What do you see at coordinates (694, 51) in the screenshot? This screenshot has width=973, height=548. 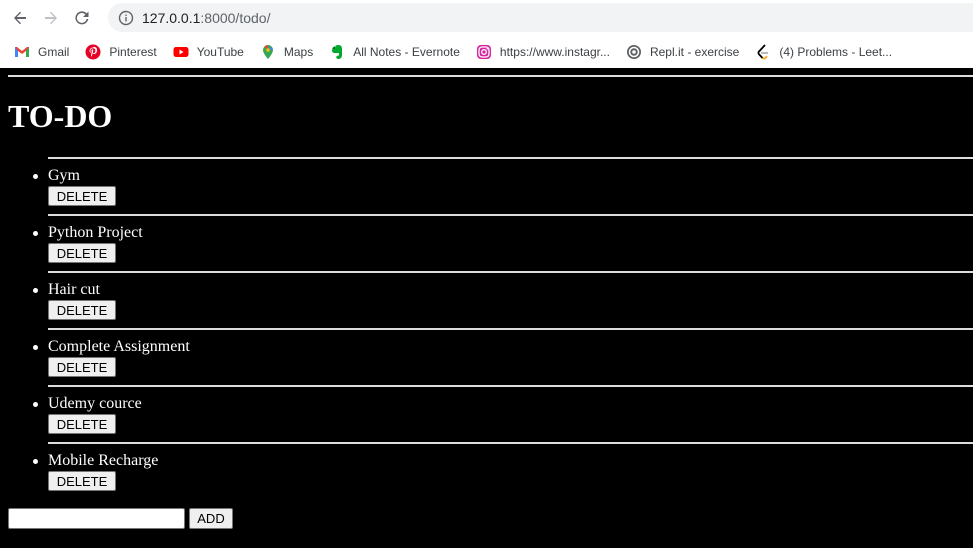 I see `bookmark-label: Repl.it - exercise` at bounding box center [694, 51].